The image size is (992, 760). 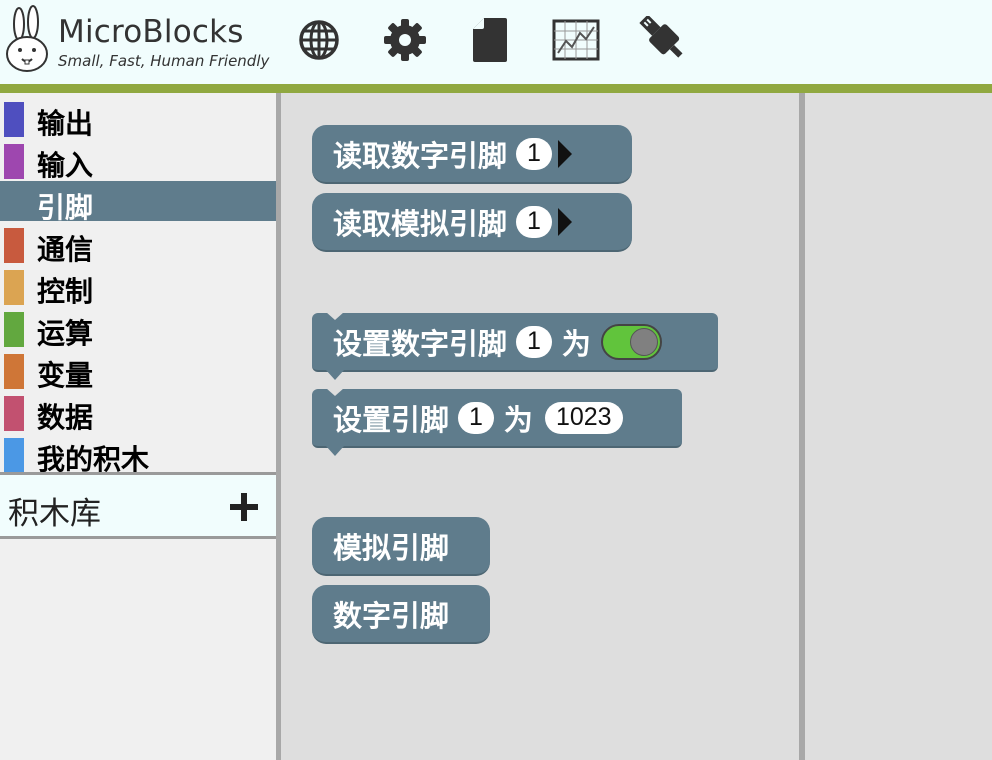 What do you see at coordinates (576, 40) in the screenshot?
I see `graph-icon` at bounding box center [576, 40].